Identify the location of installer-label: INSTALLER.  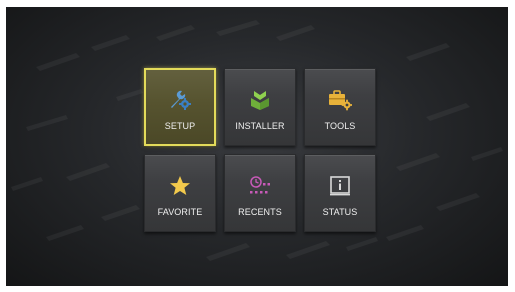
(260, 126).